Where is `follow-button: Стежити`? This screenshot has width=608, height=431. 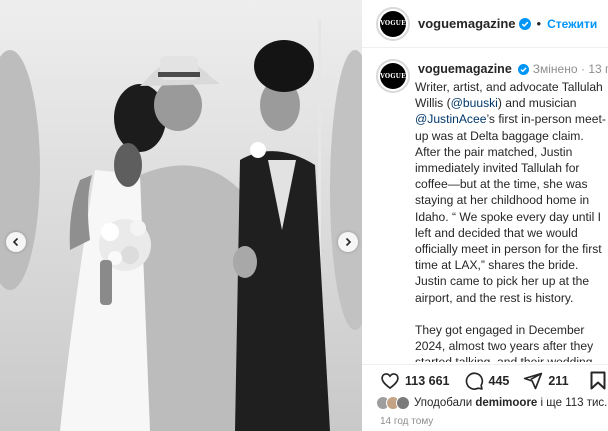 follow-button: Стежити is located at coordinates (572, 24).